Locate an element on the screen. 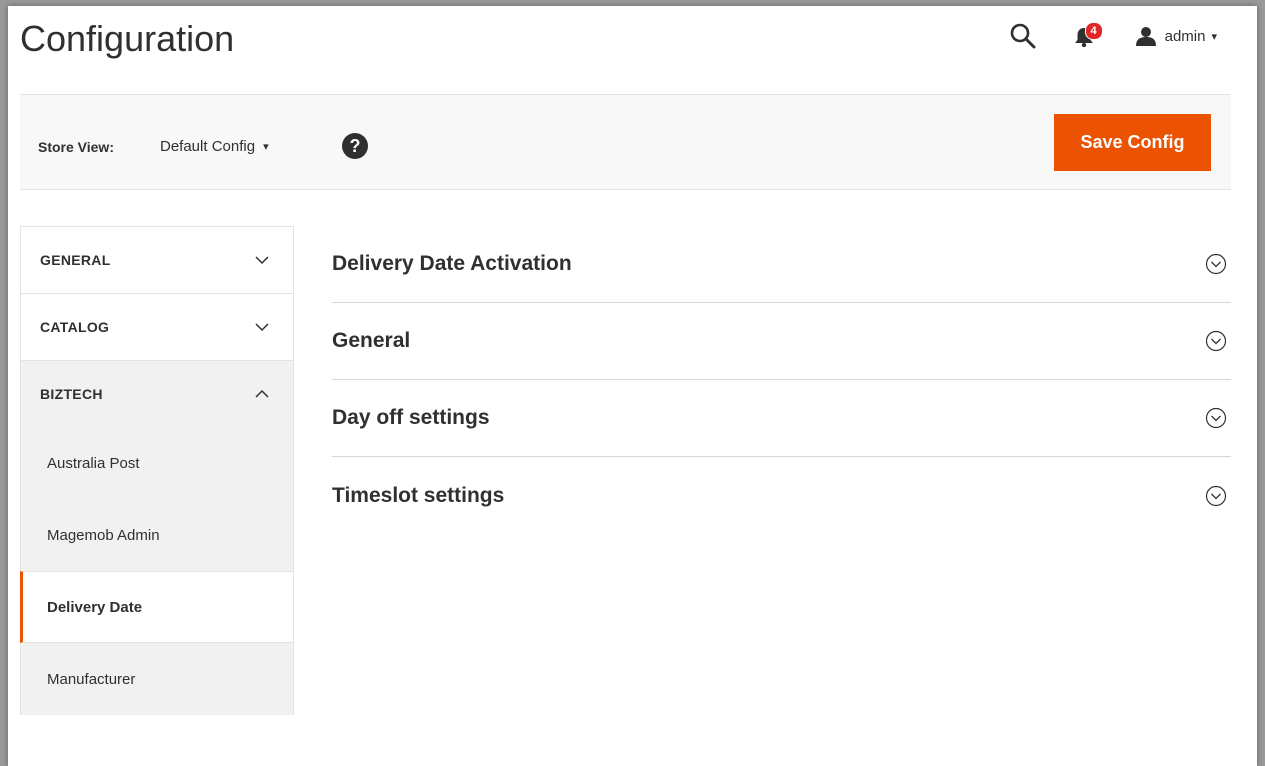 The height and width of the screenshot is (766, 1265). store-view-select: Default Config ▾ is located at coordinates (214, 146).